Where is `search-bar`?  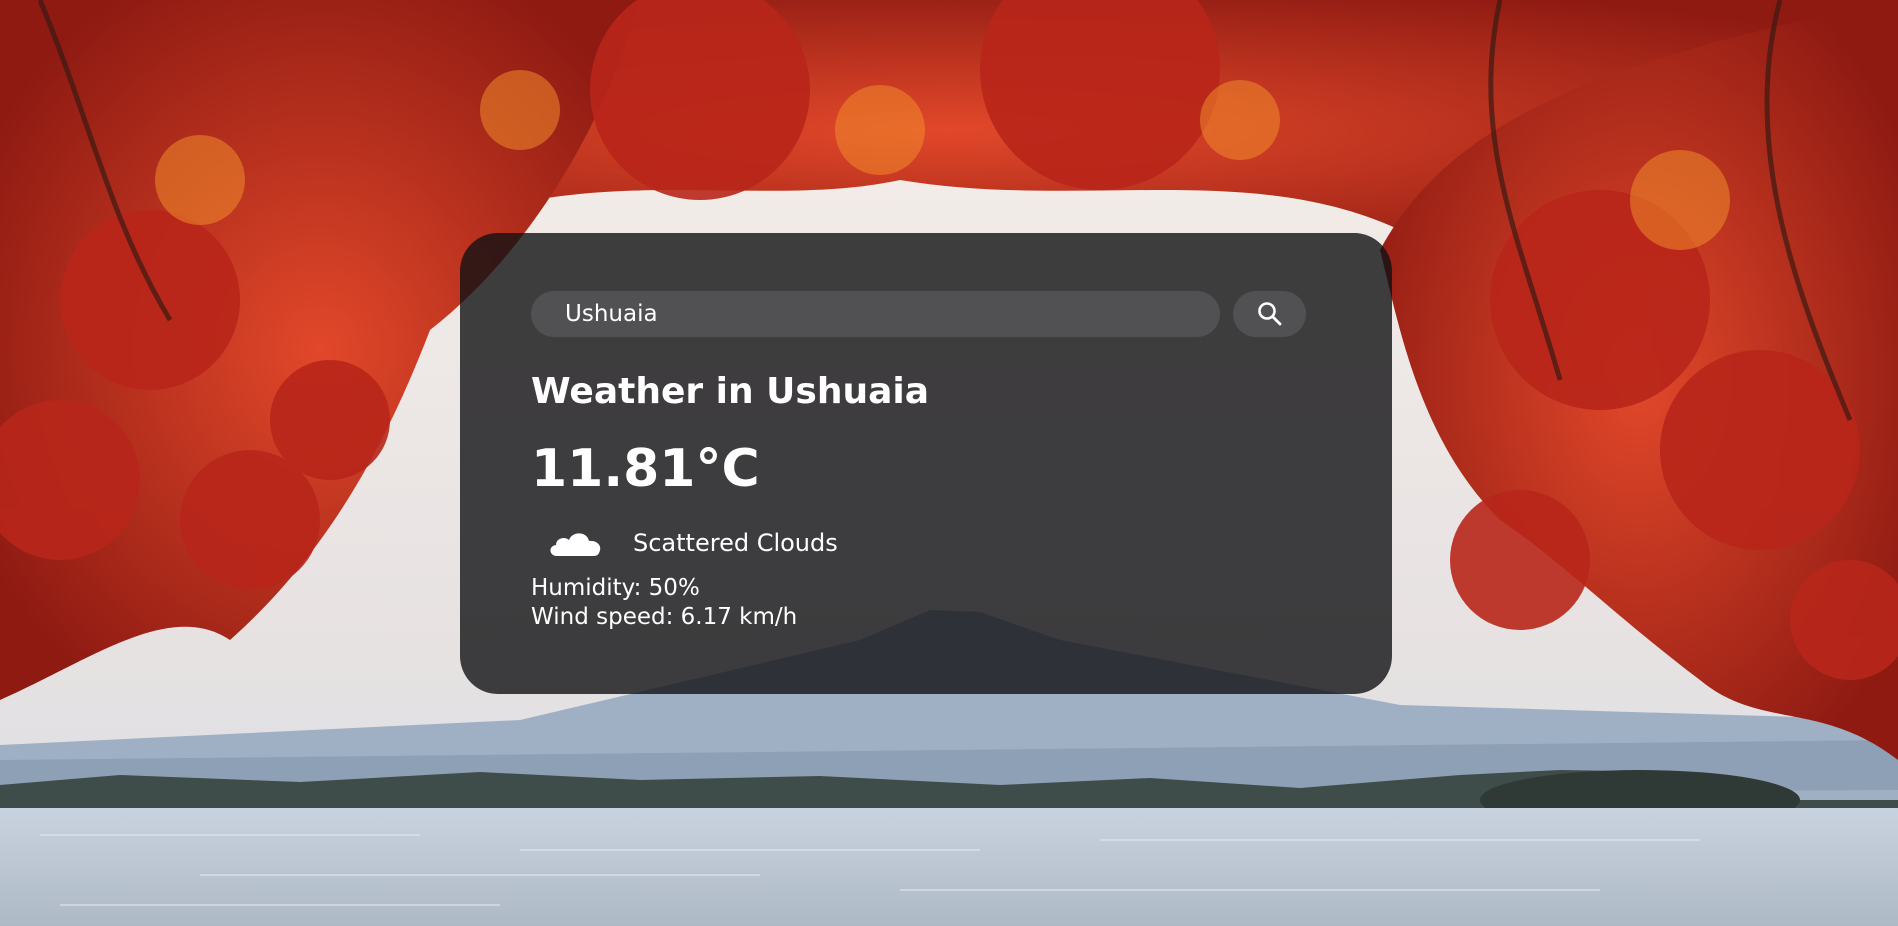 search-bar is located at coordinates (925, 314).